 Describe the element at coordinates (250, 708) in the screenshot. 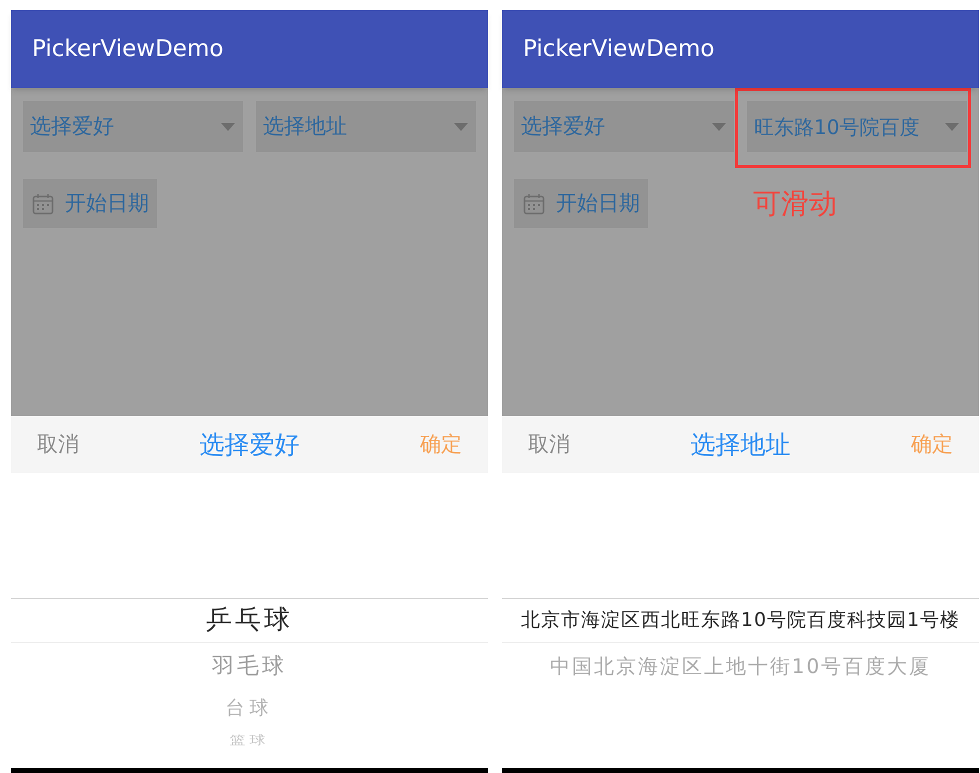

I see `wheel-option: 台球` at that location.